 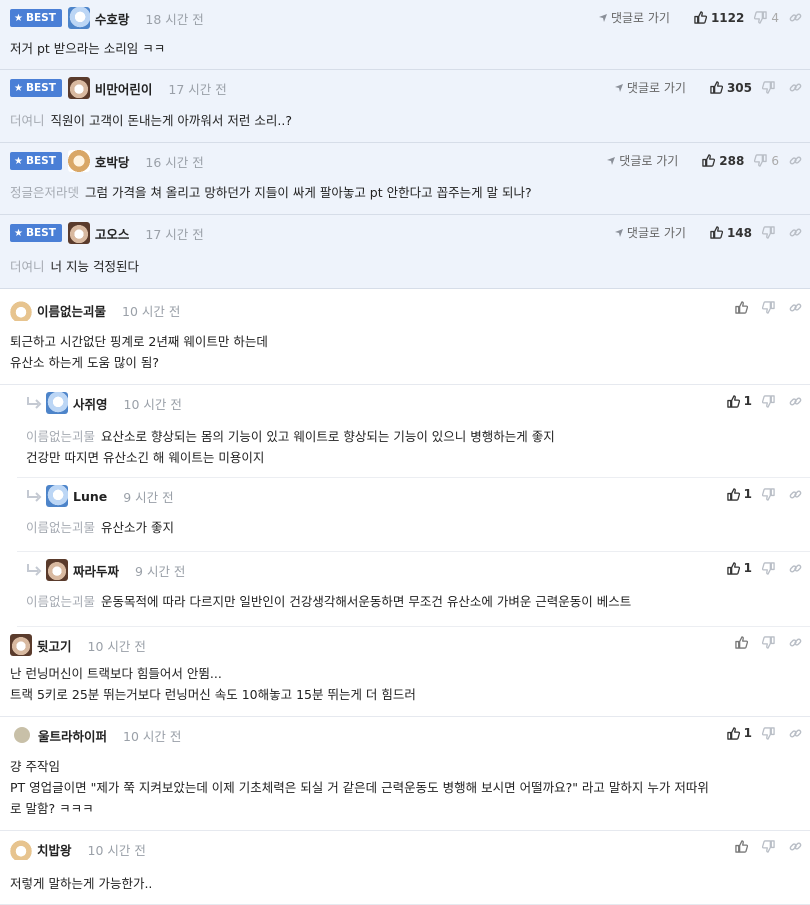 What do you see at coordinates (731, 88) in the screenshot?
I see `like-button: 305` at bounding box center [731, 88].